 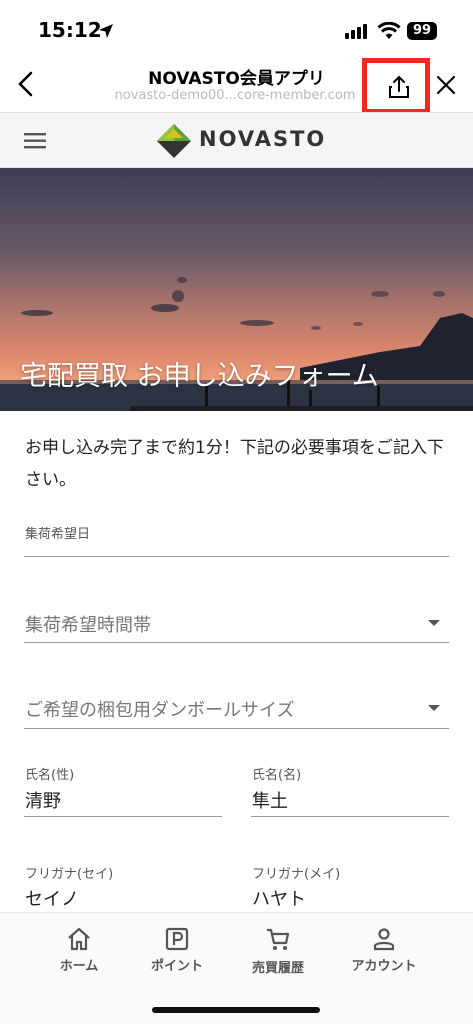 What do you see at coordinates (26, 84) in the screenshot?
I see `back-chevron-icon` at bounding box center [26, 84].